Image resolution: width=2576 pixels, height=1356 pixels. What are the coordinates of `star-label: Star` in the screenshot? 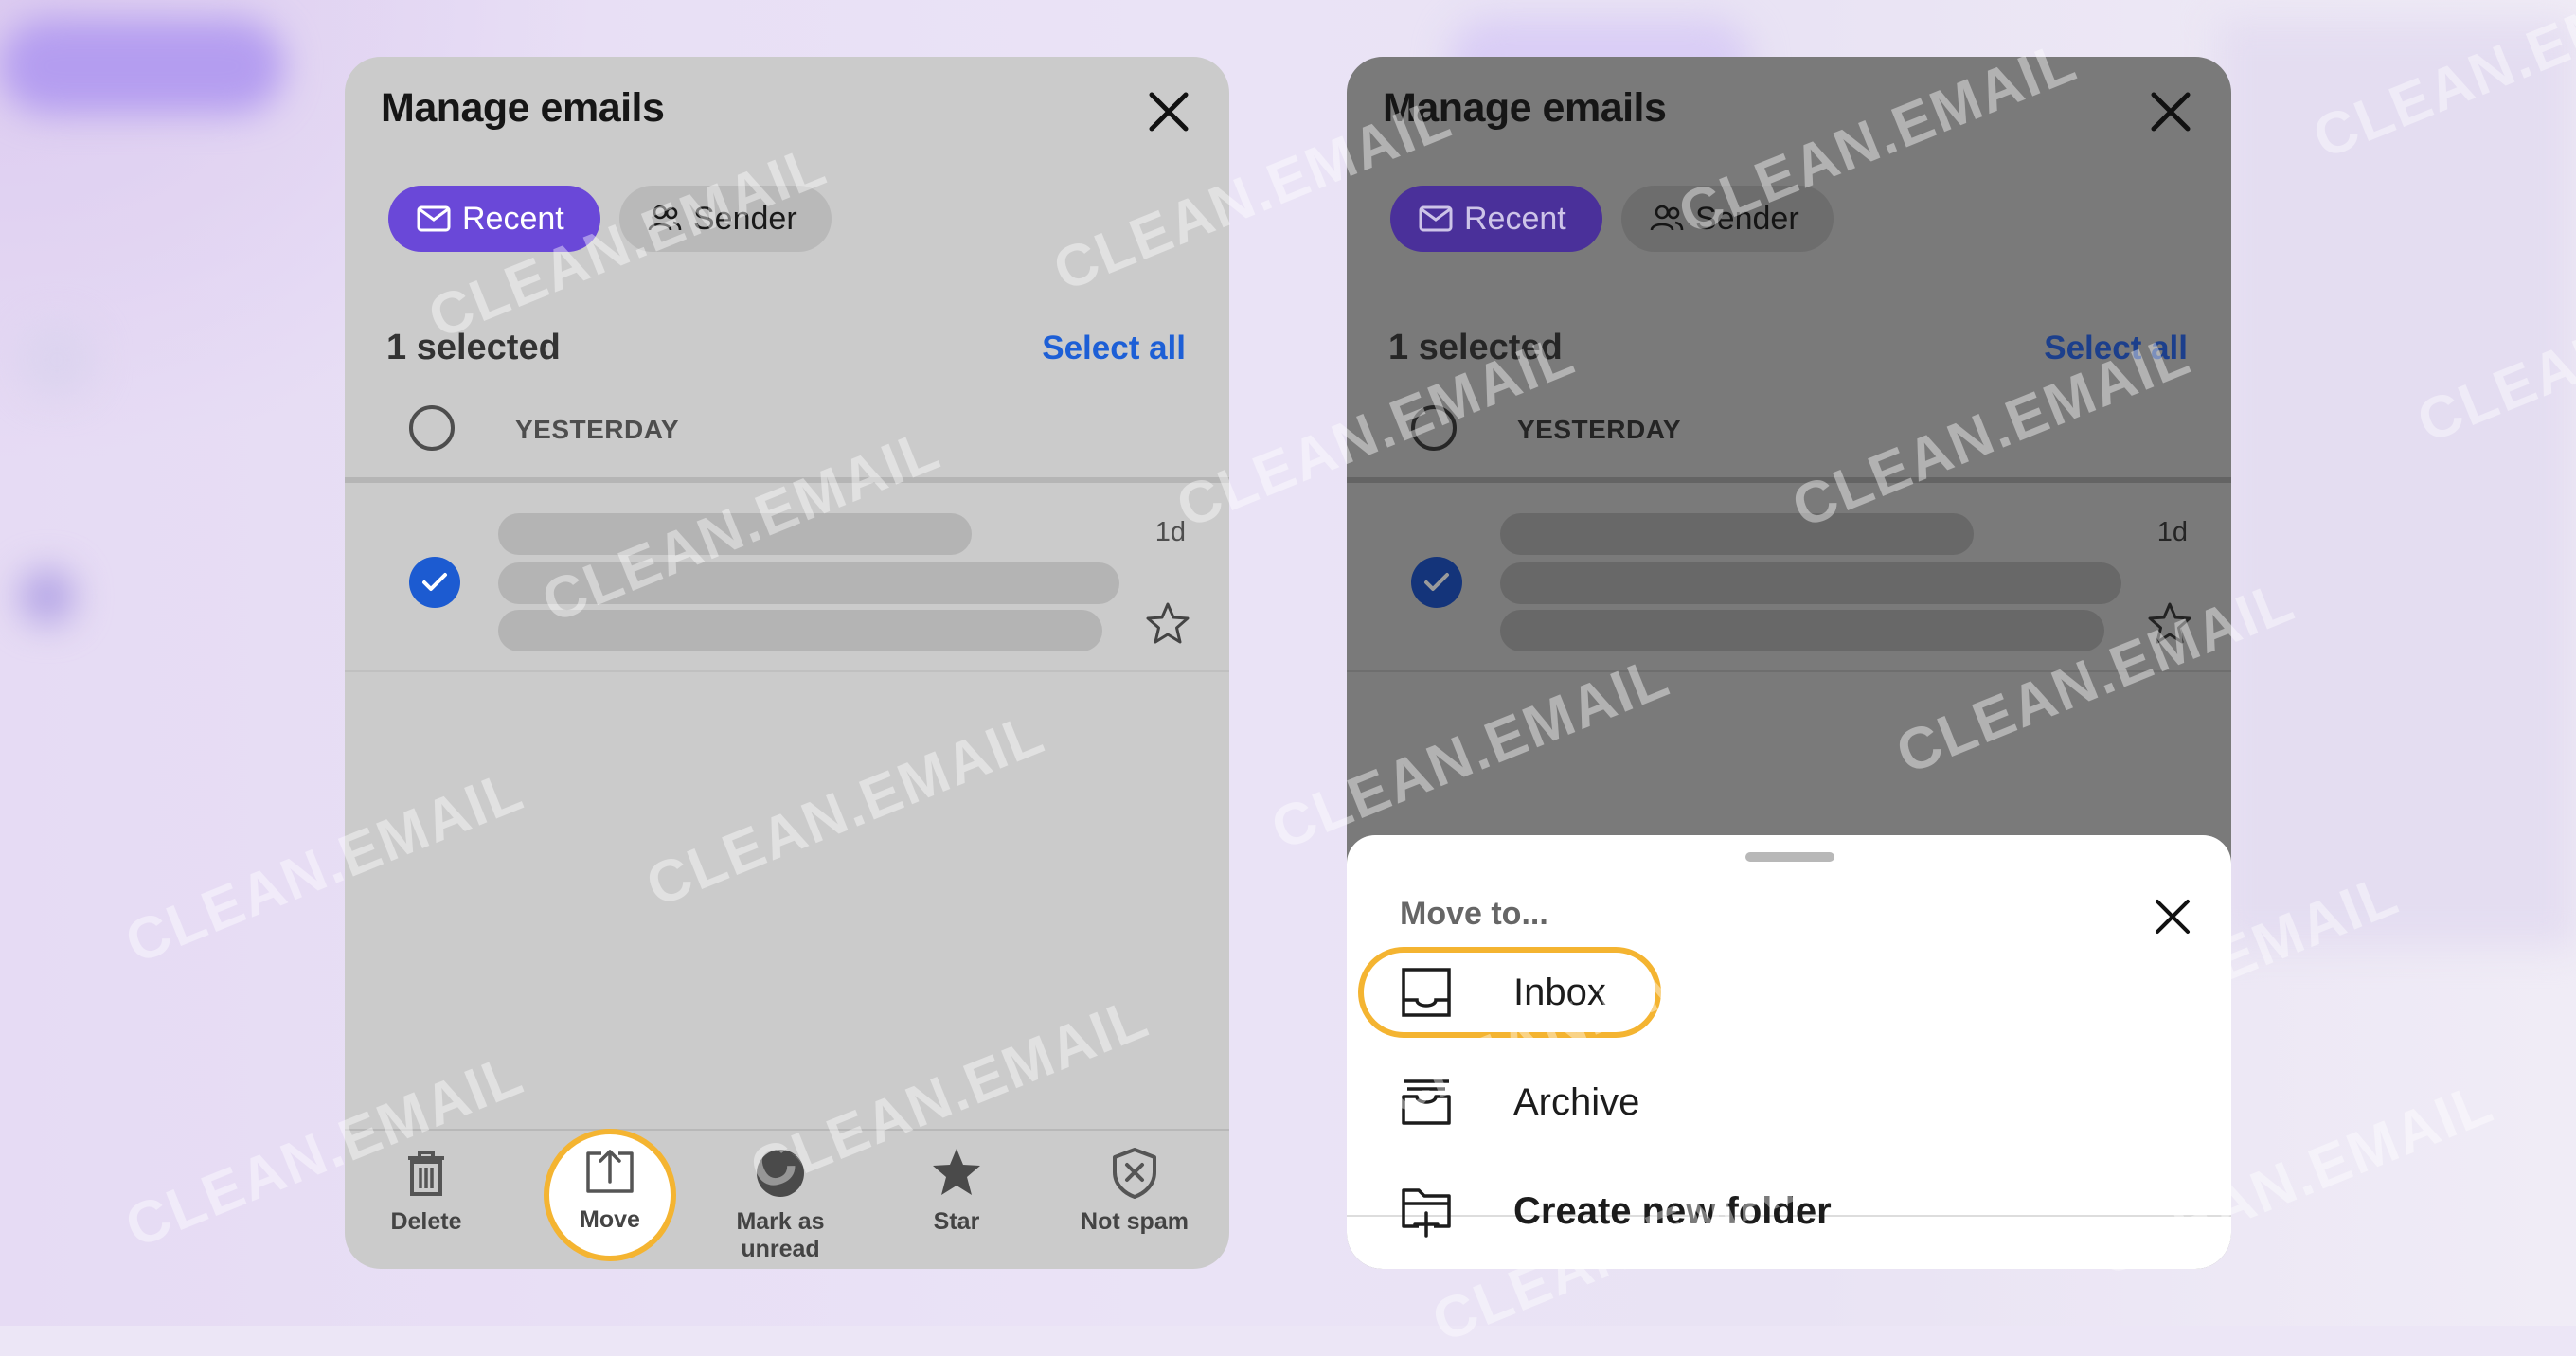 It's located at (956, 1221).